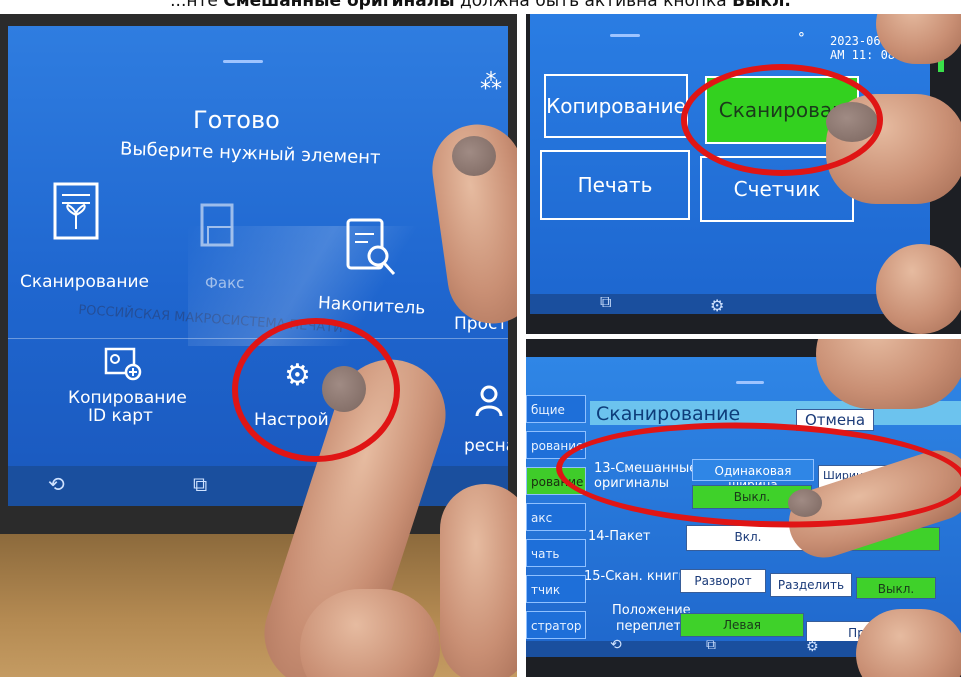  What do you see at coordinates (217, 225) in the screenshot?
I see `fax-icon` at bounding box center [217, 225].